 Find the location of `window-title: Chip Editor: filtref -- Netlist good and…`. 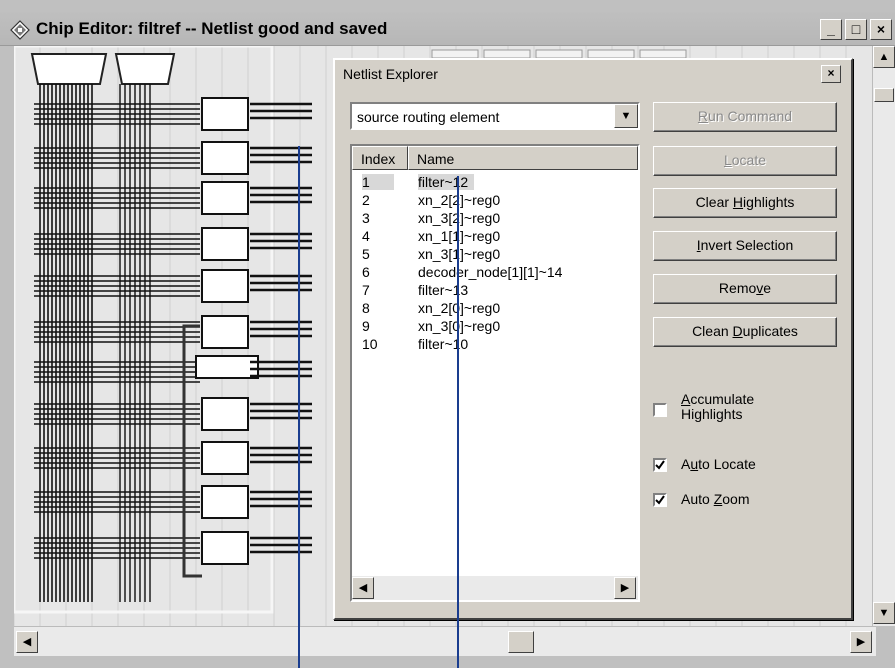

window-title: Chip Editor: filtref -- Netlist good and… is located at coordinates (212, 28).